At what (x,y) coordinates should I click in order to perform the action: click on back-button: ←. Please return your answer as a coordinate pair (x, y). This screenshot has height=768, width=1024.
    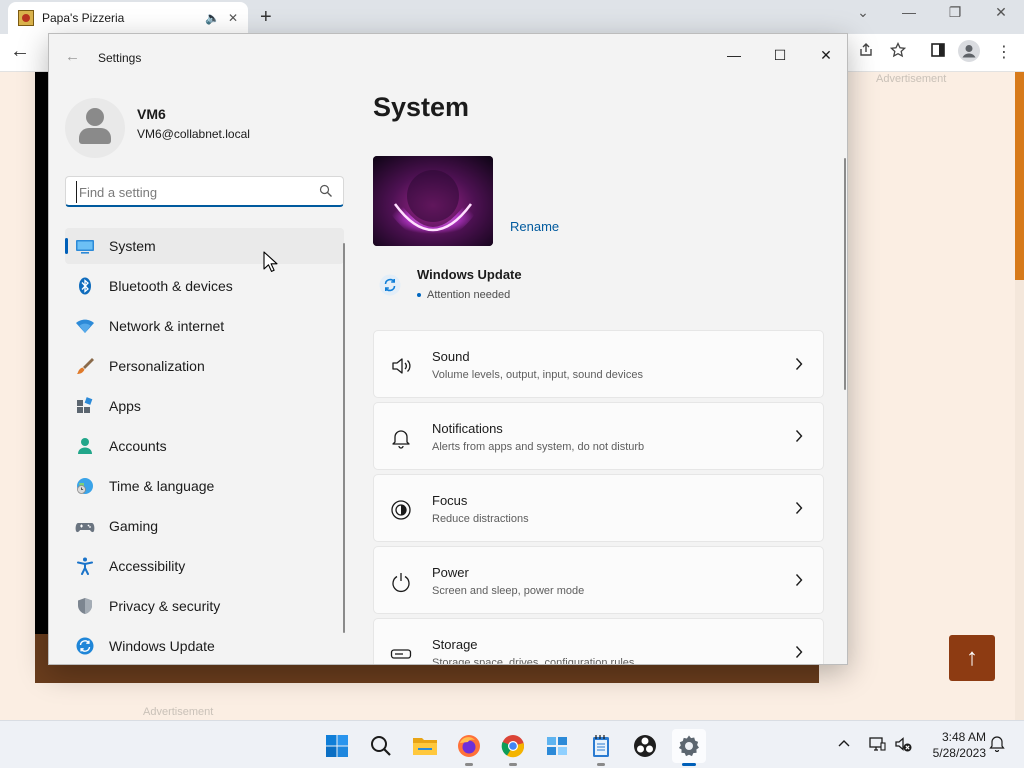
    Looking at the image, I should click on (72, 56).